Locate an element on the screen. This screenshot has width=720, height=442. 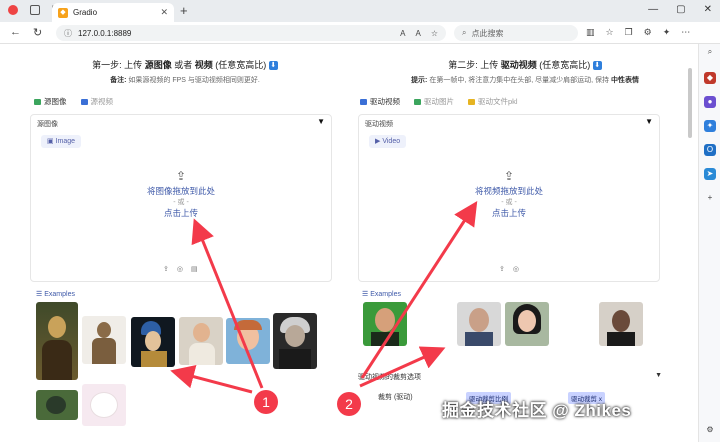
arrow-to-image-upload is located at coordinates (227, 303).